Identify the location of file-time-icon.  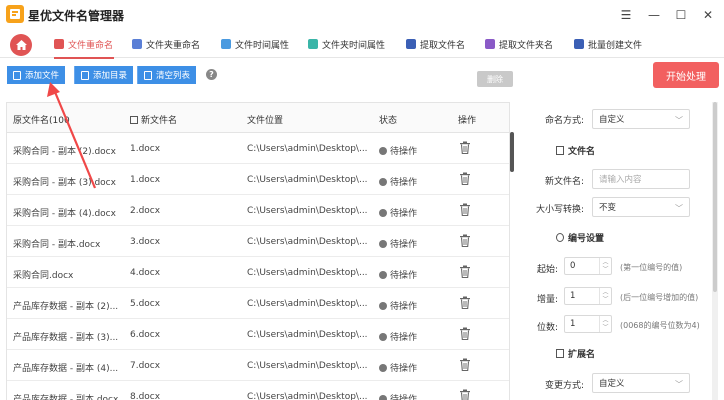
(226, 44).